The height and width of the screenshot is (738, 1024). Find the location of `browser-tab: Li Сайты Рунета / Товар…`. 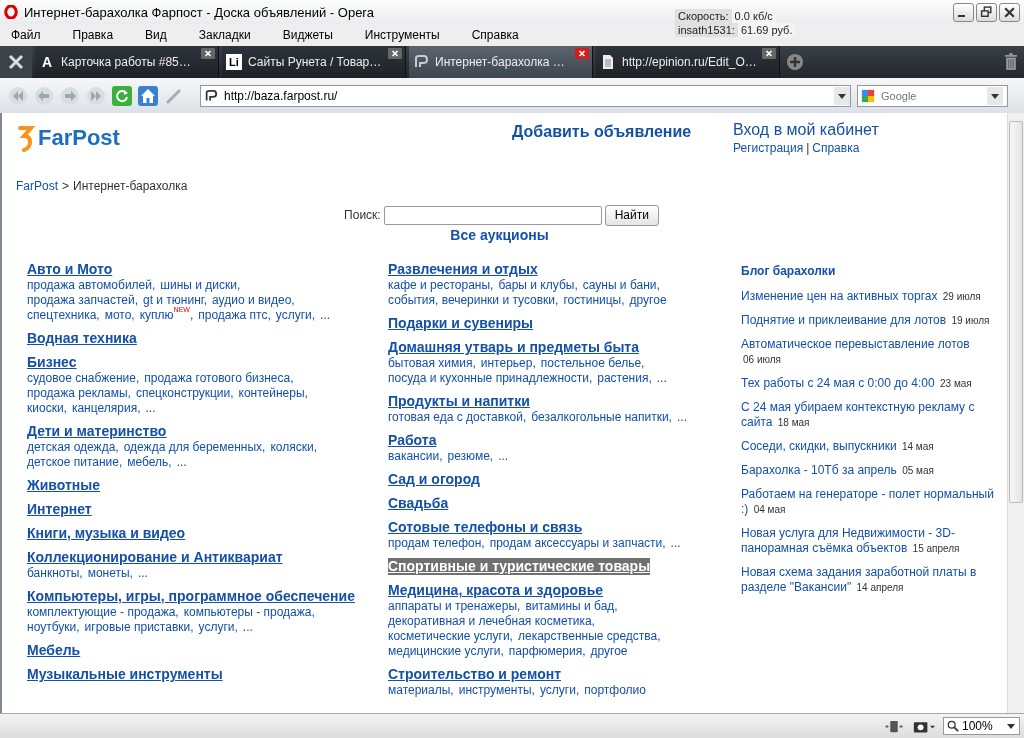

browser-tab: Li Сайты Рунета / Товар… is located at coordinates (314, 62).